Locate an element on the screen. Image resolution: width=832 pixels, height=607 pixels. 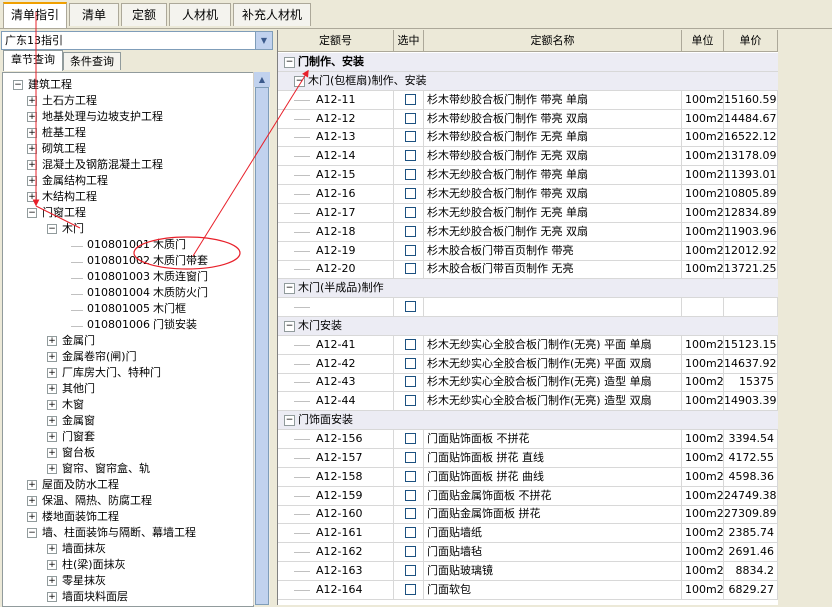
scroll-thumb is located at coordinates (262, 346).